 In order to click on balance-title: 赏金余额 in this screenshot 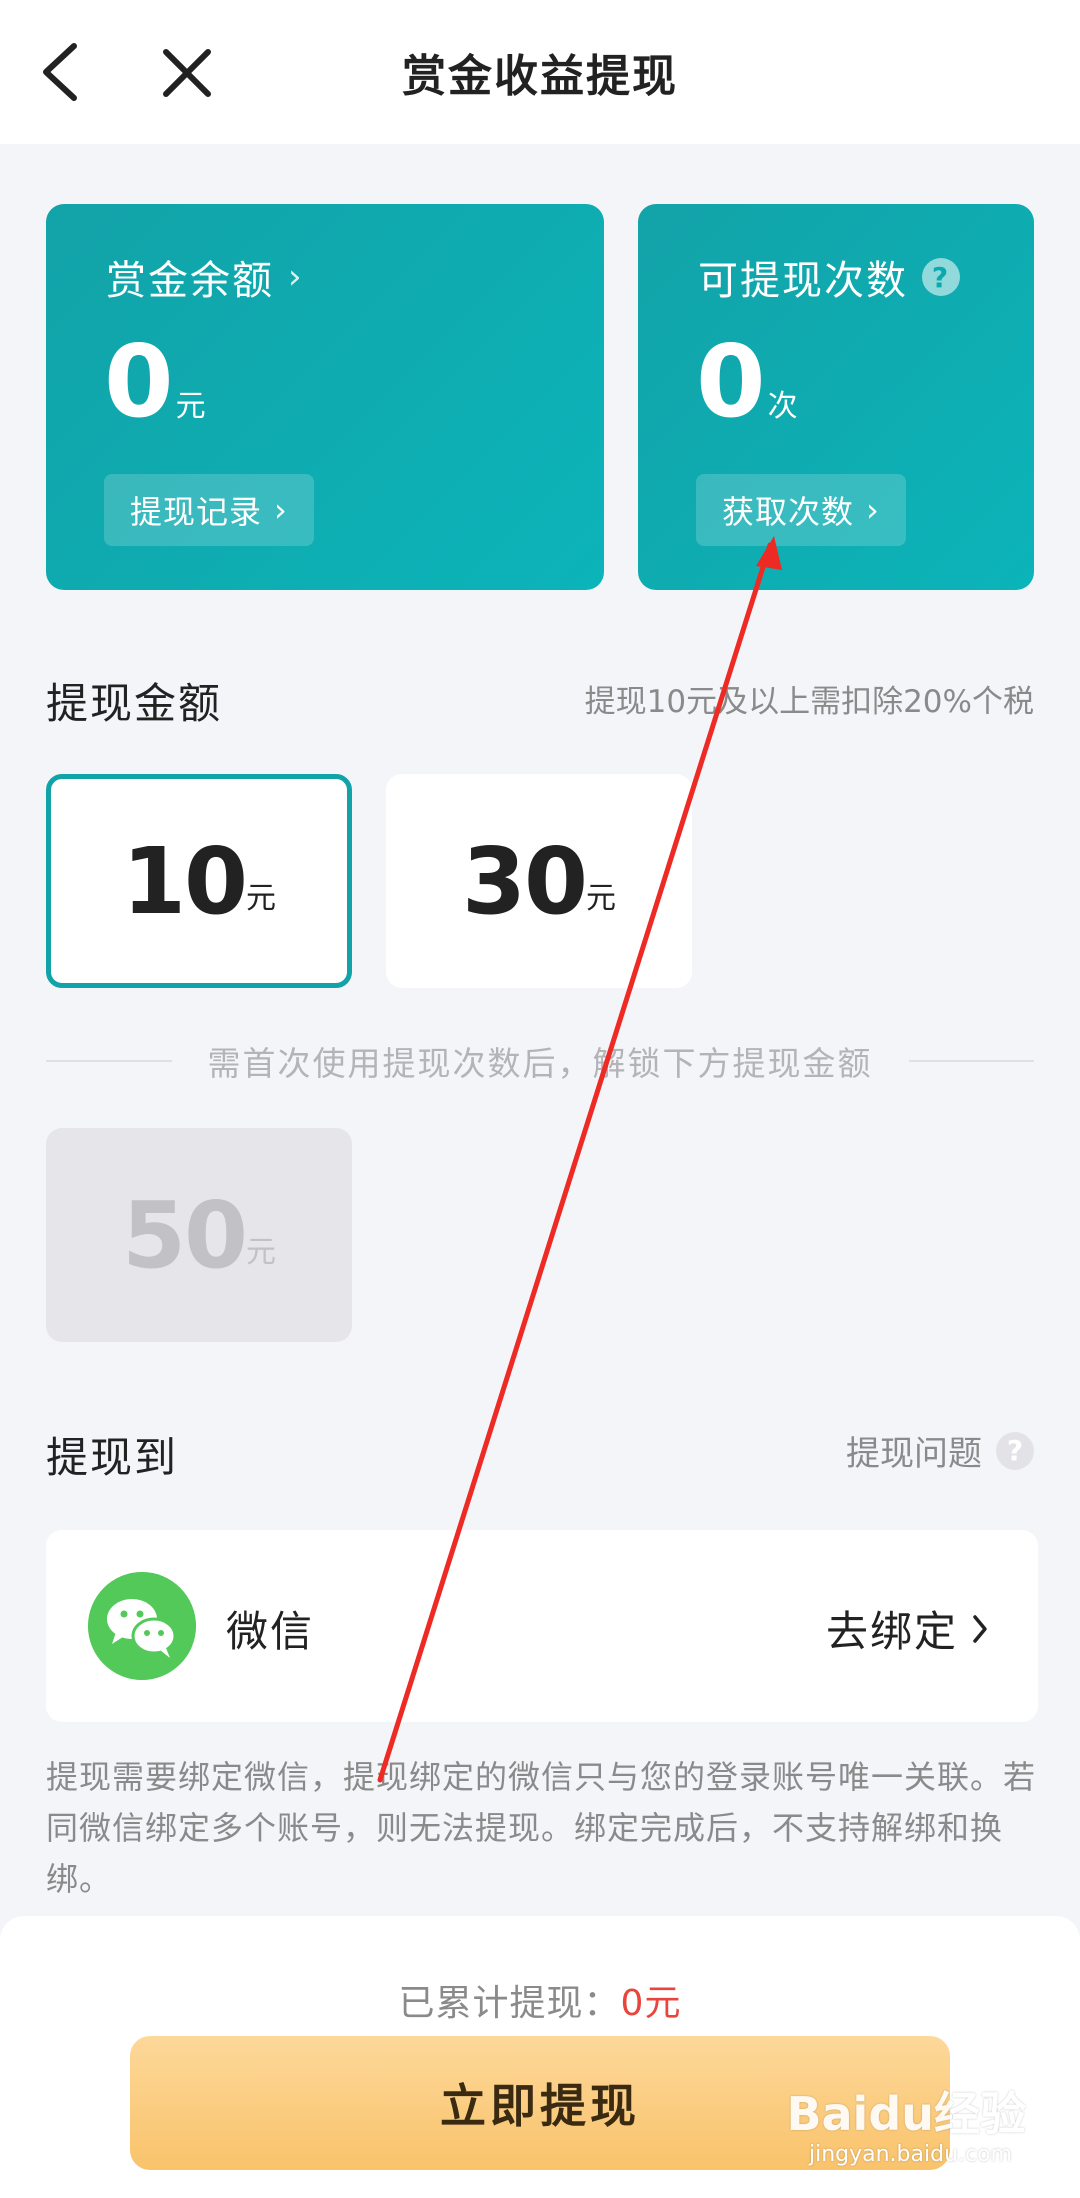, I will do `click(190, 281)`.